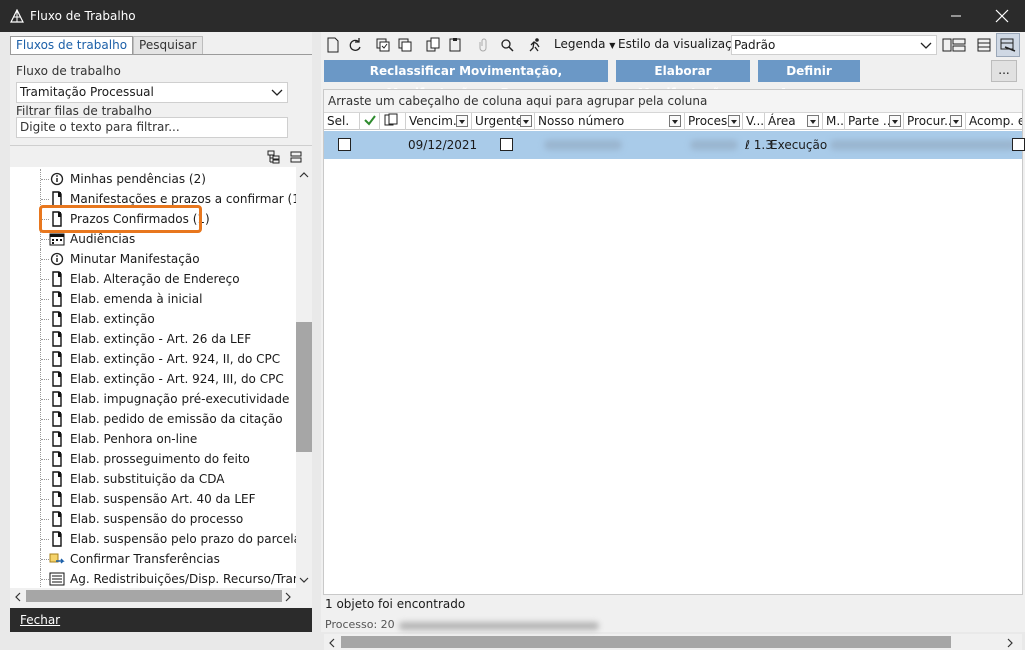  What do you see at coordinates (956, 16) in the screenshot?
I see `minimize-button` at bounding box center [956, 16].